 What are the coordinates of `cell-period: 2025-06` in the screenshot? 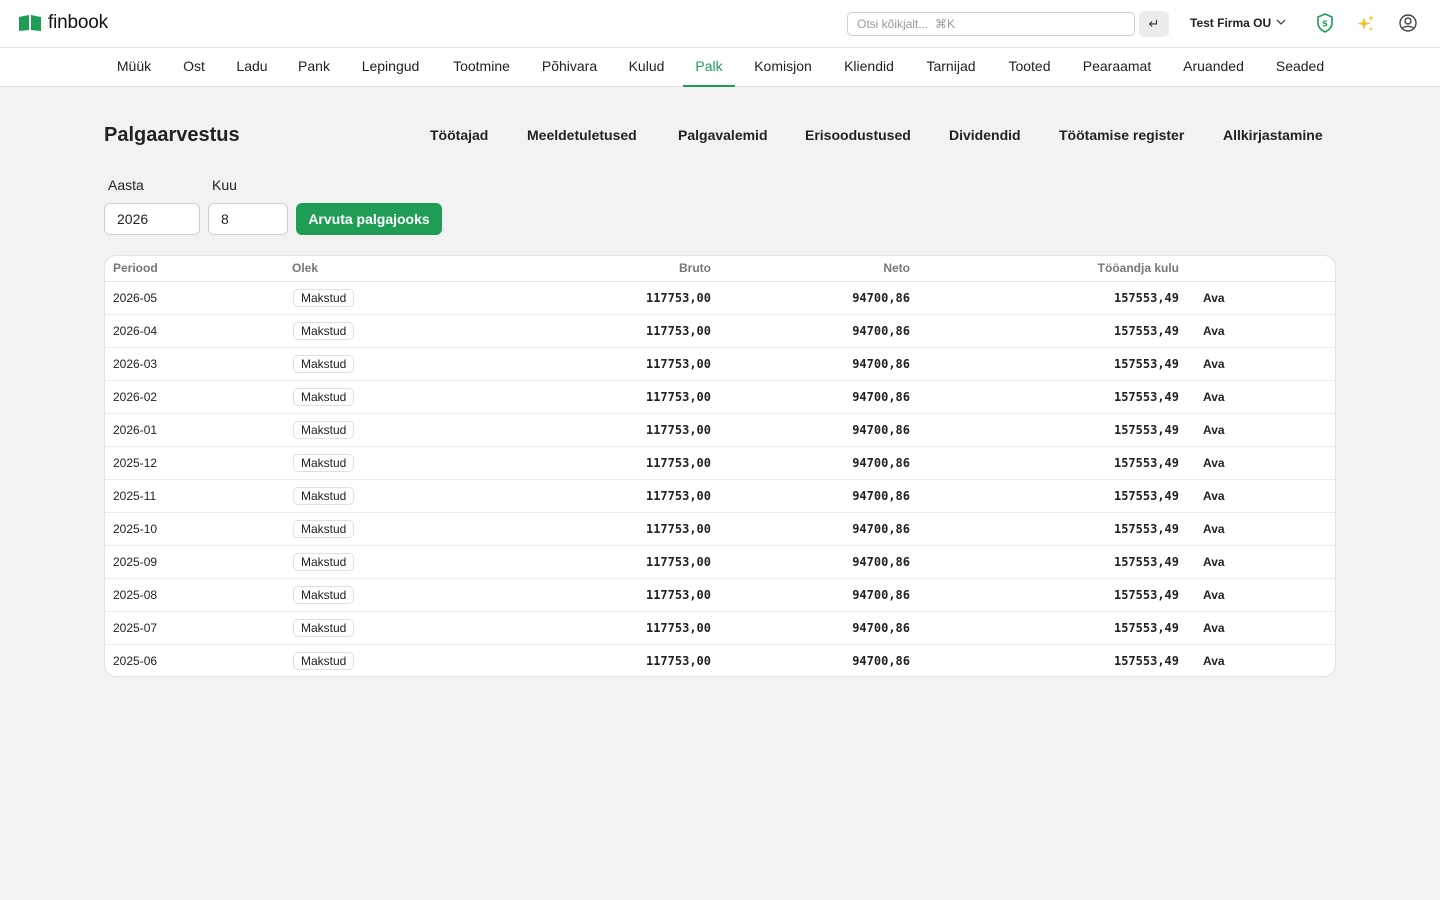 It's located at (135, 661).